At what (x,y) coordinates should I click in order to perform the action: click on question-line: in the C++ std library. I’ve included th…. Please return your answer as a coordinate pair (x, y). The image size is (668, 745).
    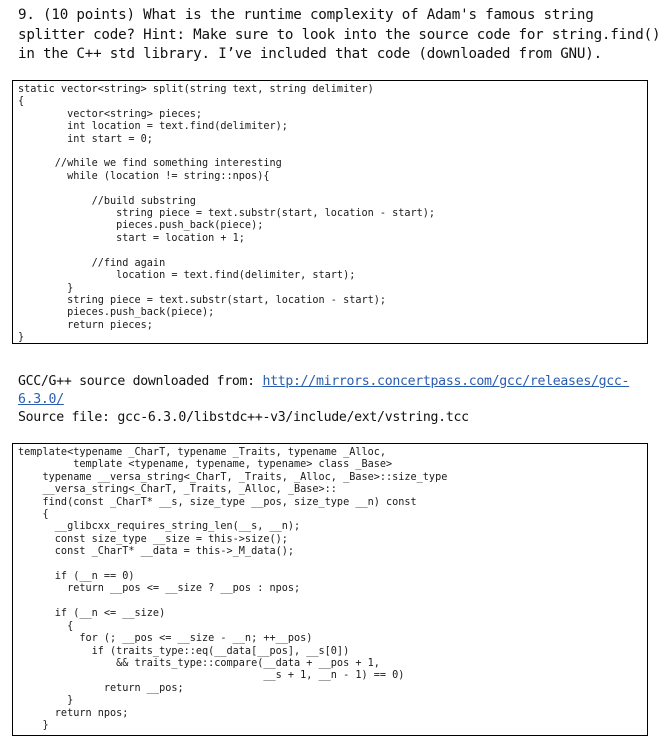
    Looking at the image, I should click on (310, 54).